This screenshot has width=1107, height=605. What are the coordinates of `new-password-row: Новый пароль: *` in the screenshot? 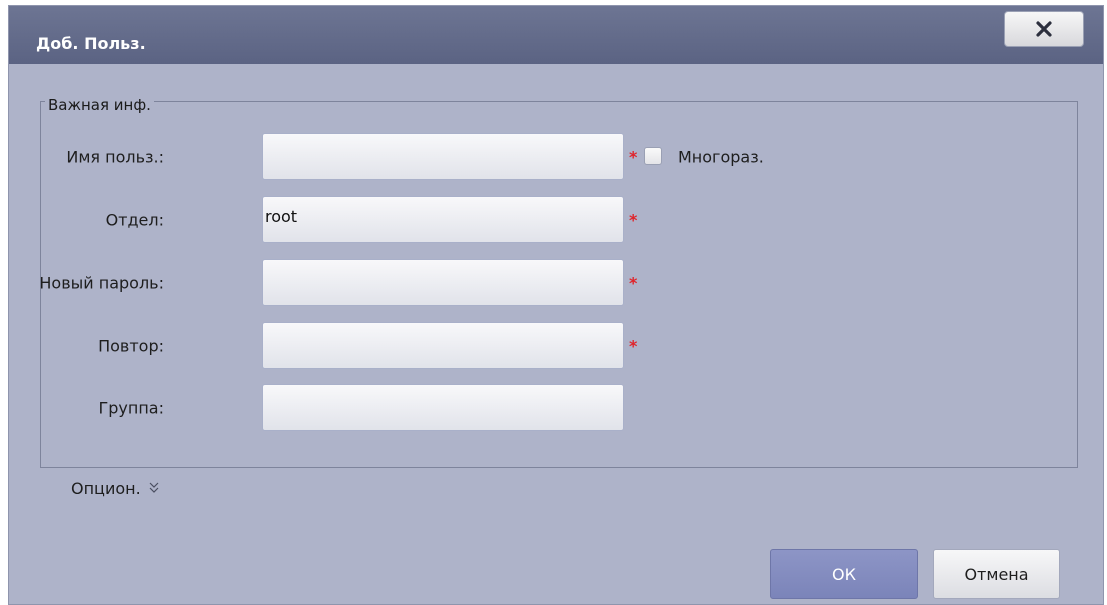 It's located at (509, 282).